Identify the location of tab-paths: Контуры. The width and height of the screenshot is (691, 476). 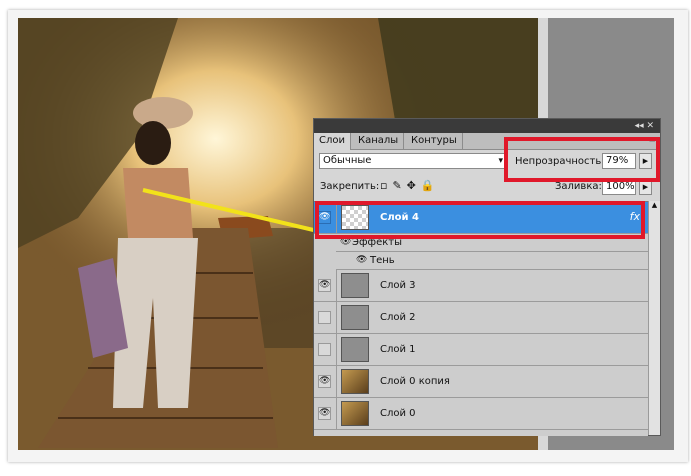
(434, 141).